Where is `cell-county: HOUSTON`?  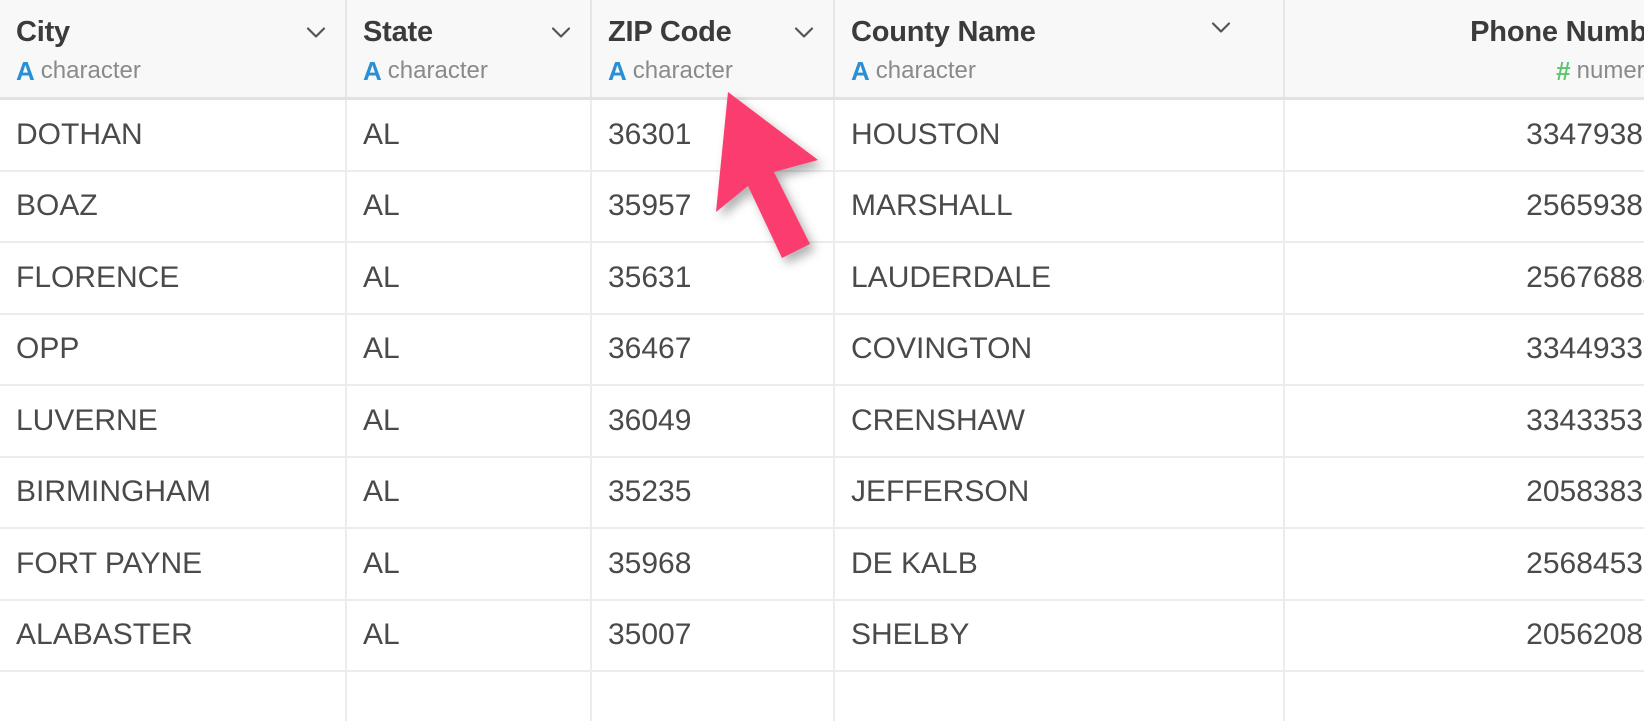 cell-county: HOUSTON is located at coordinates (1058, 135).